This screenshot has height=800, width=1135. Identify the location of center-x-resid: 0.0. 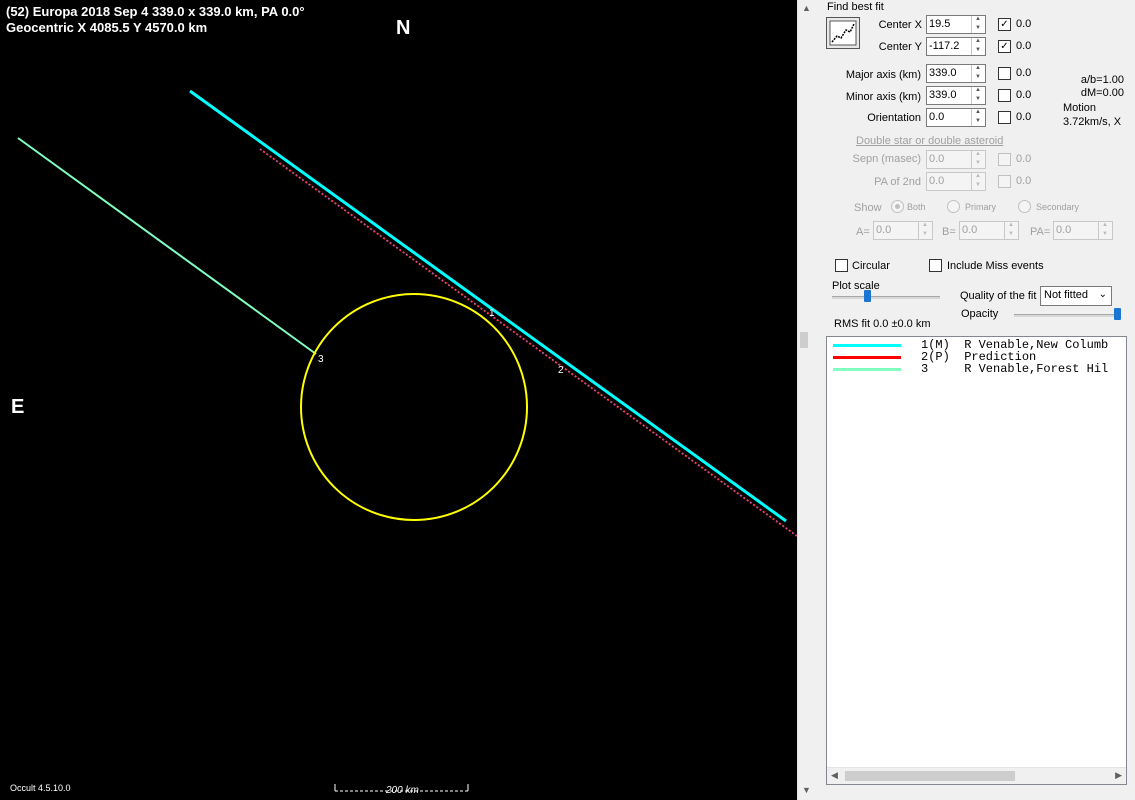
(1024, 24).